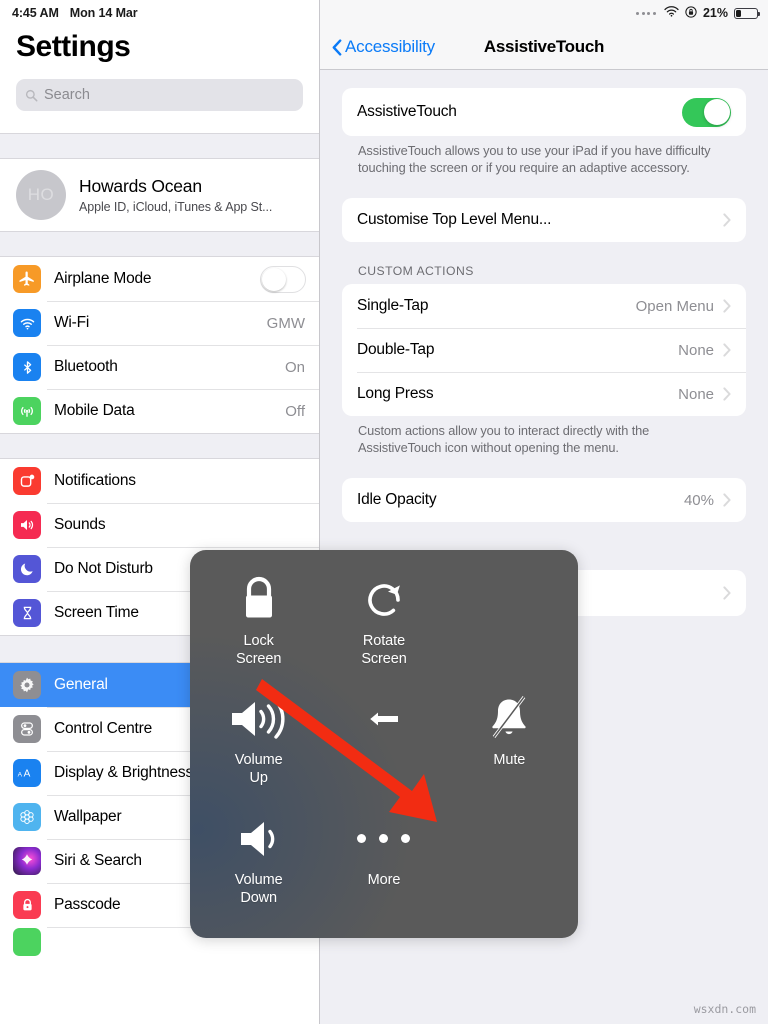 The width and height of the screenshot is (768, 1024). I want to click on at-label-line1: Mute, so click(509, 760).